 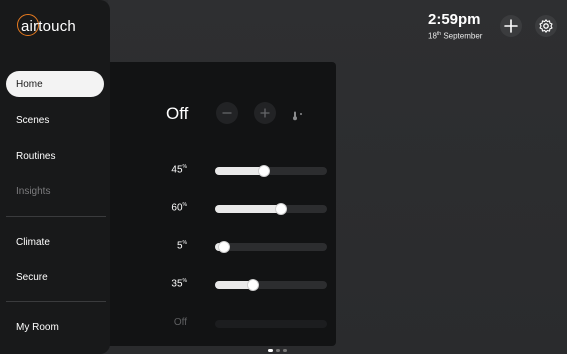 What do you see at coordinates (33, 120) in the screenshot?
I see `sidebar-item-label: Scenes` at bounding box center [33, 120].